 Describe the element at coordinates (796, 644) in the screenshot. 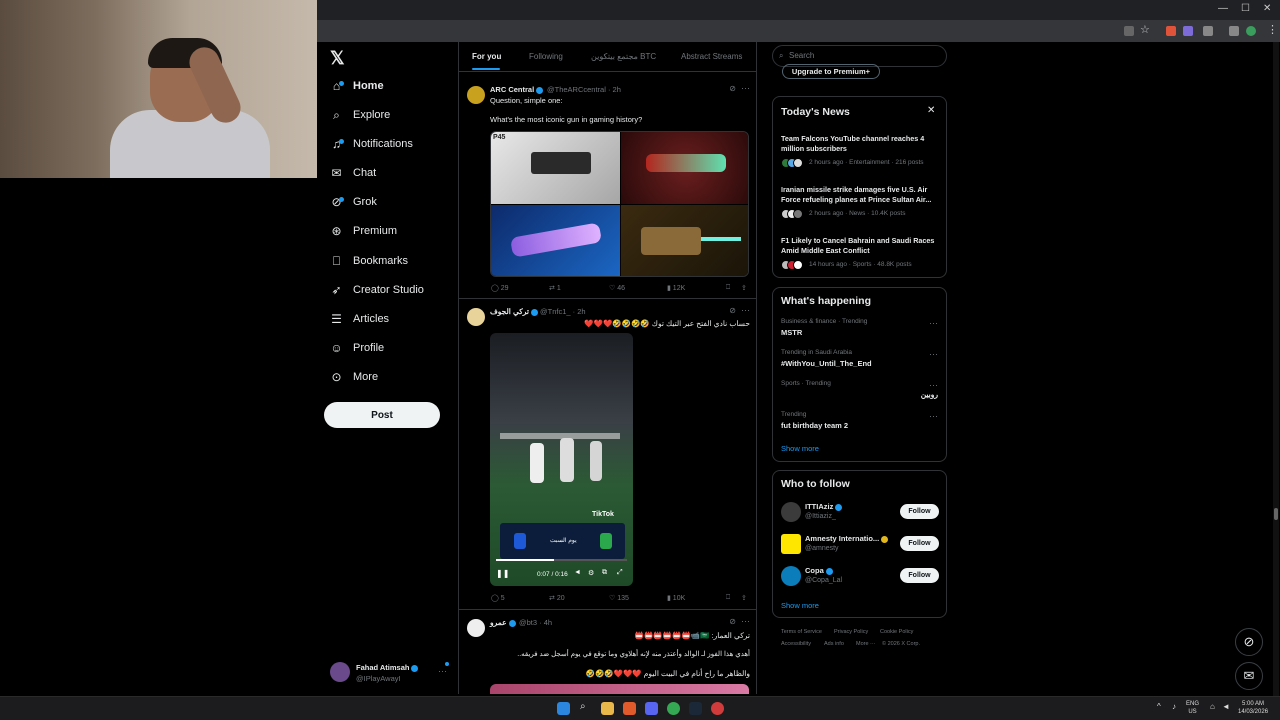

I see `footer-link: Accessibility` at that location.